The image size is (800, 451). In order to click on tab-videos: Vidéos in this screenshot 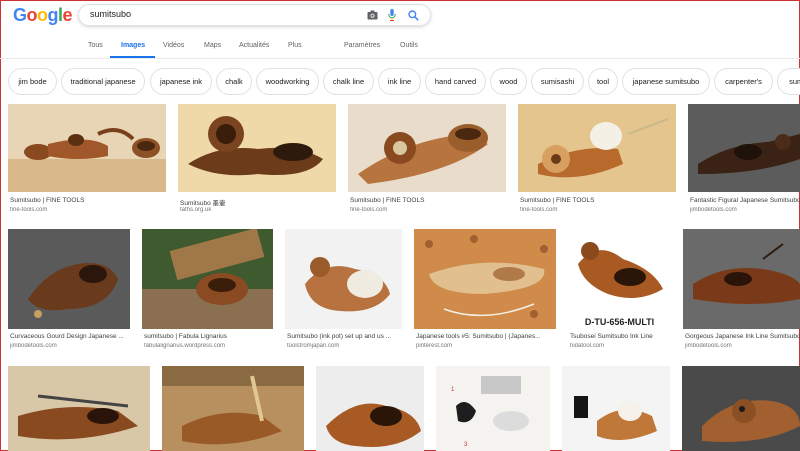, I will do `click(173, 45)`.